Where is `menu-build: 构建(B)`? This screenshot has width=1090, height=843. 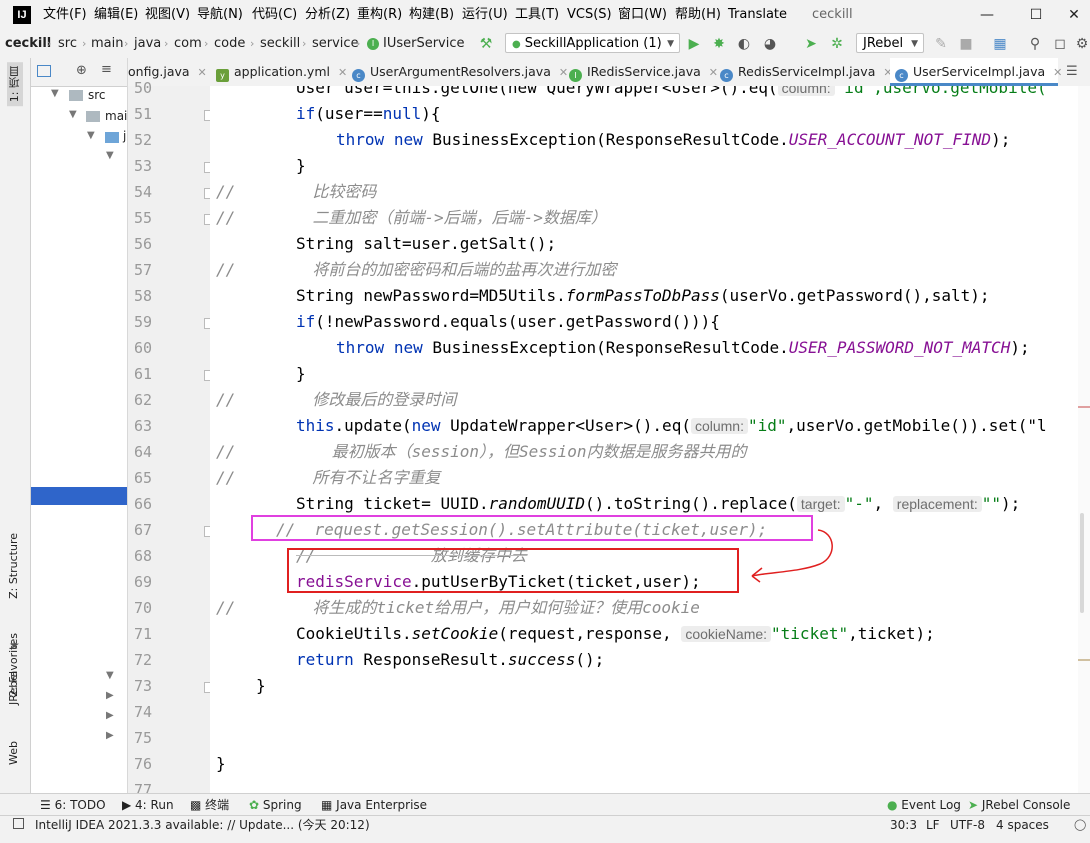 menu-build: 构建(B) is located at coordinates (431, 15).